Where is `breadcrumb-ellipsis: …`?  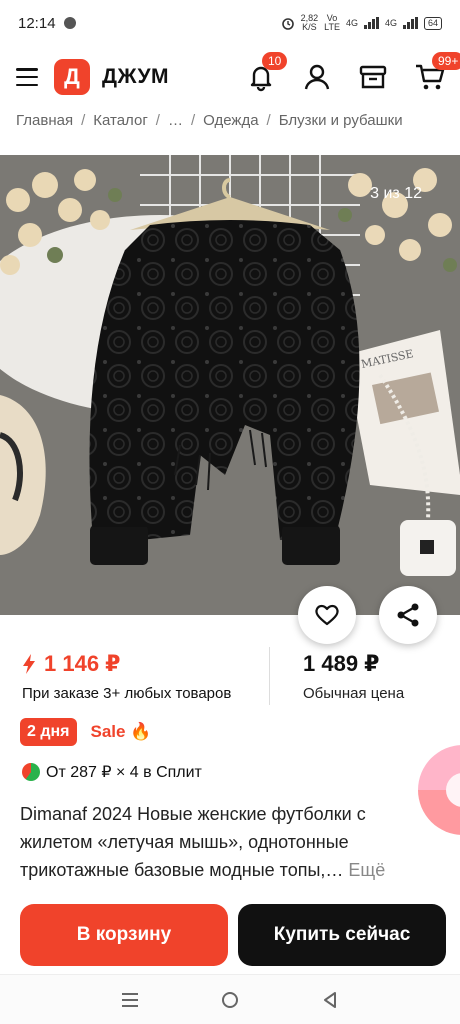 breadcrumb-ellipsis: … is located at coordinates (175, 120).